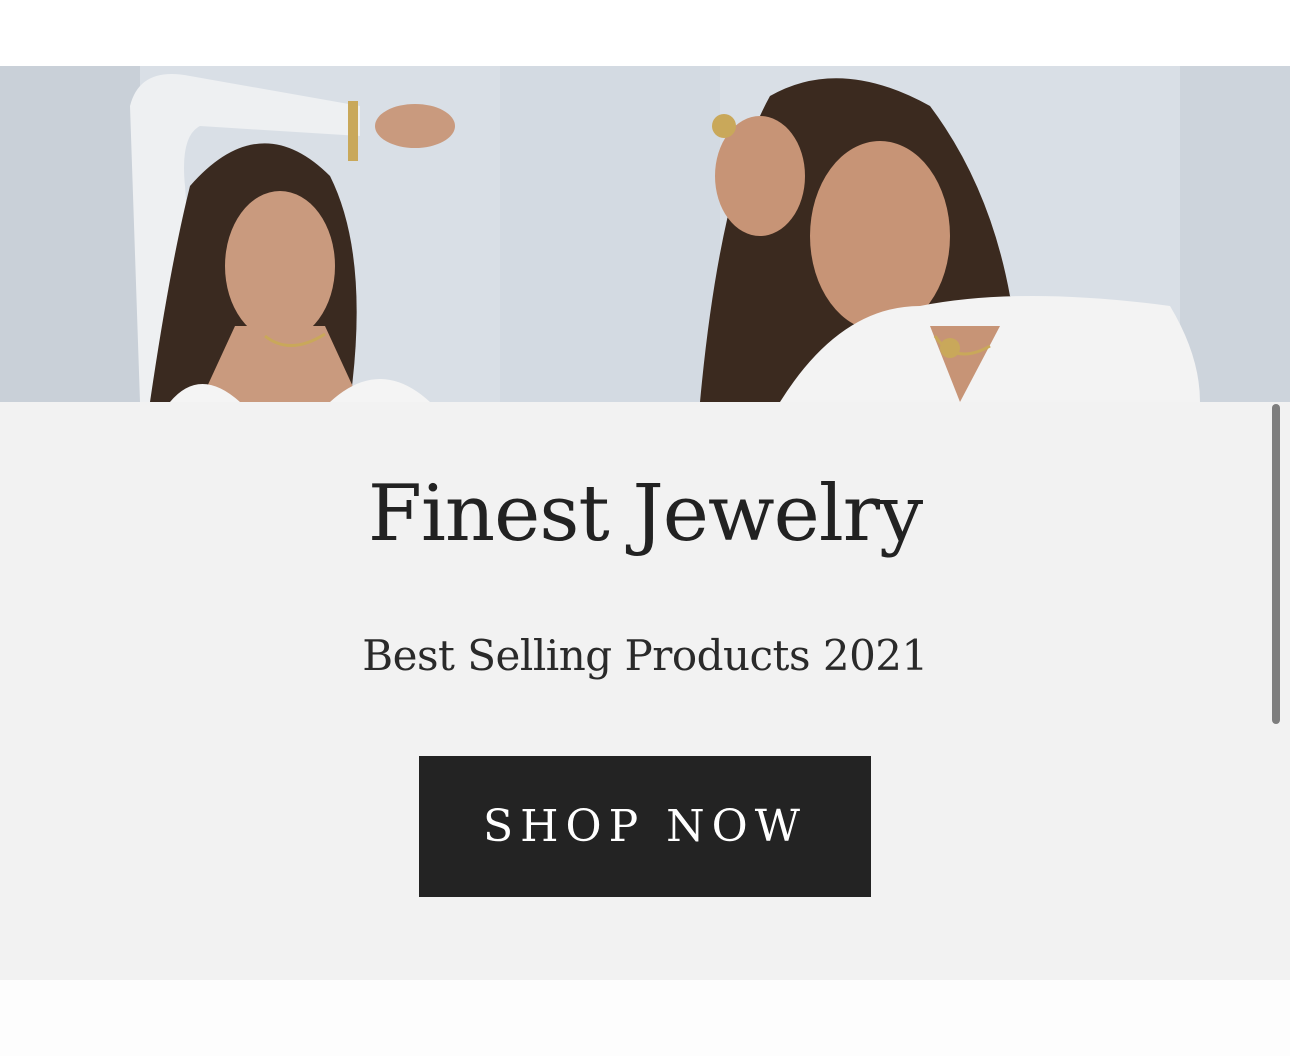 This screenshot has width=1290, height=1056. Describe the element at coordinates (645, 1018) in the screenshot. I see `bottom-spacer` at that location.